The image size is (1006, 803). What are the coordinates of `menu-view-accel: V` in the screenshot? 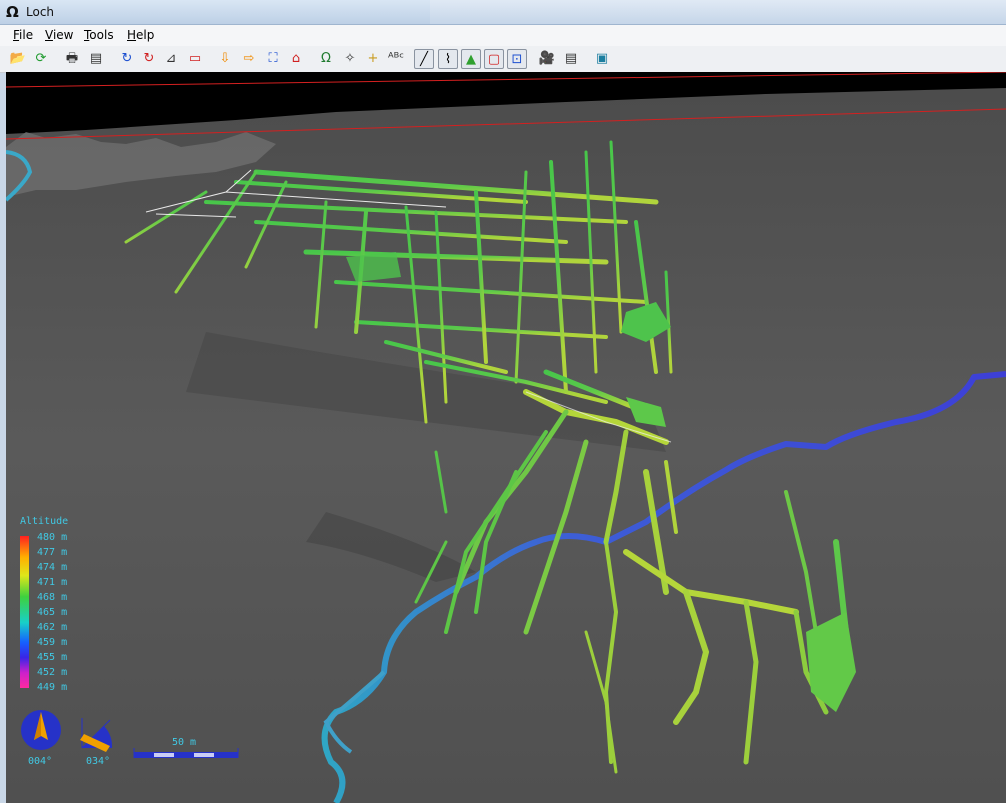 It's located at (49, 35).